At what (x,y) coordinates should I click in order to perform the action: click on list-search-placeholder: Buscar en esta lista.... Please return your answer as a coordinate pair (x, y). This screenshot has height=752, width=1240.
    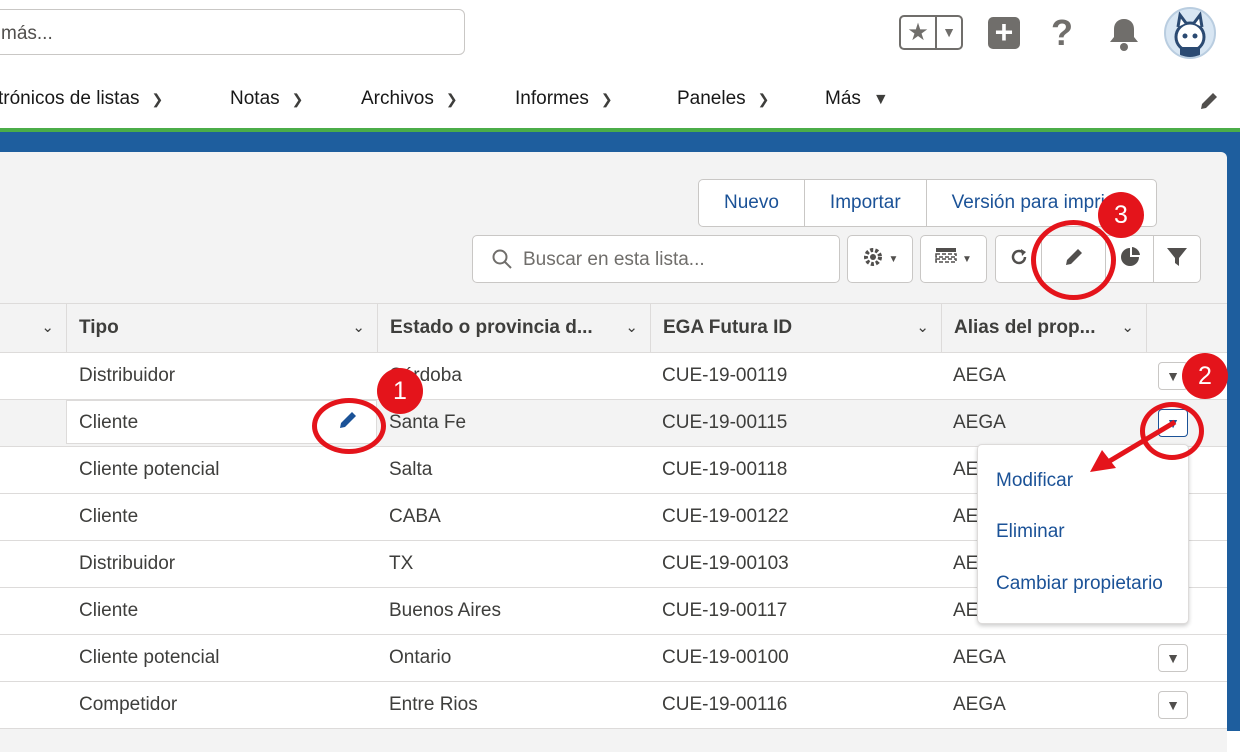
    Looking at the image, I should click on (614, 259).